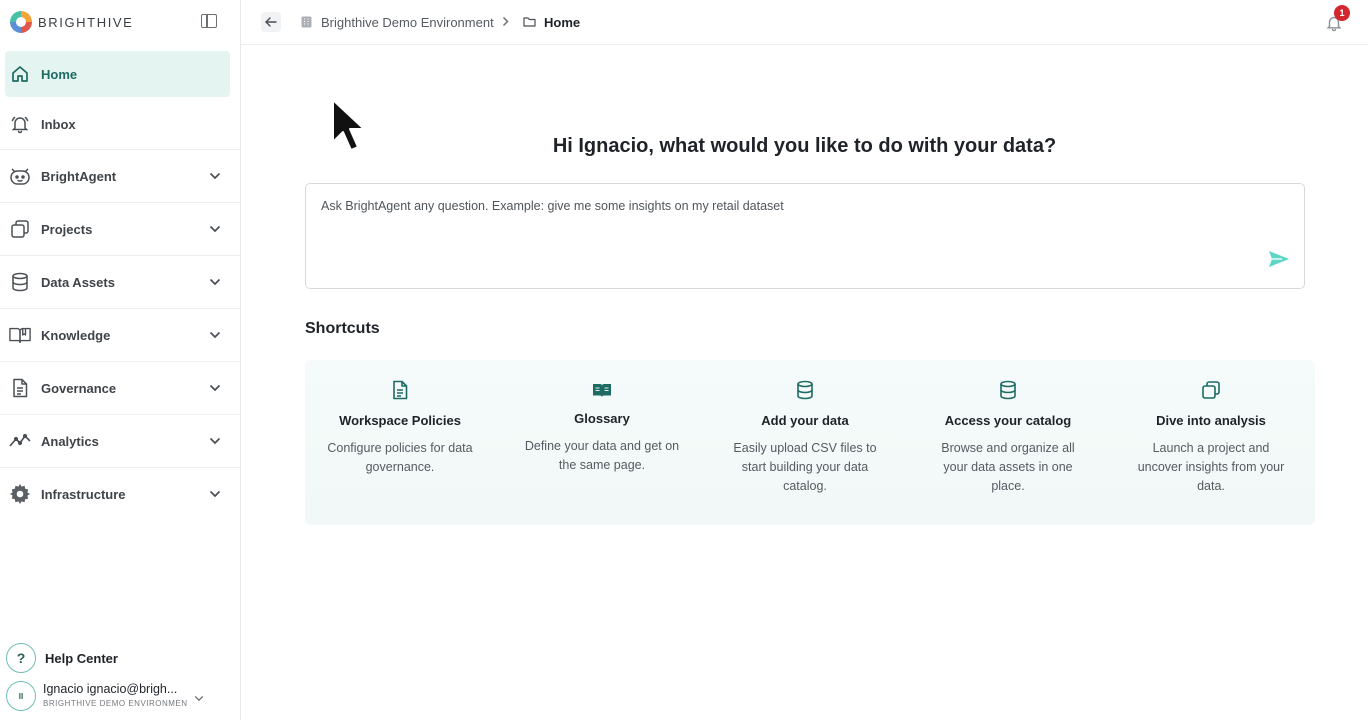 The width and height of the screenshot is (1368, 720). I want to click on help-center-label: Help Center, so click(81, 658).